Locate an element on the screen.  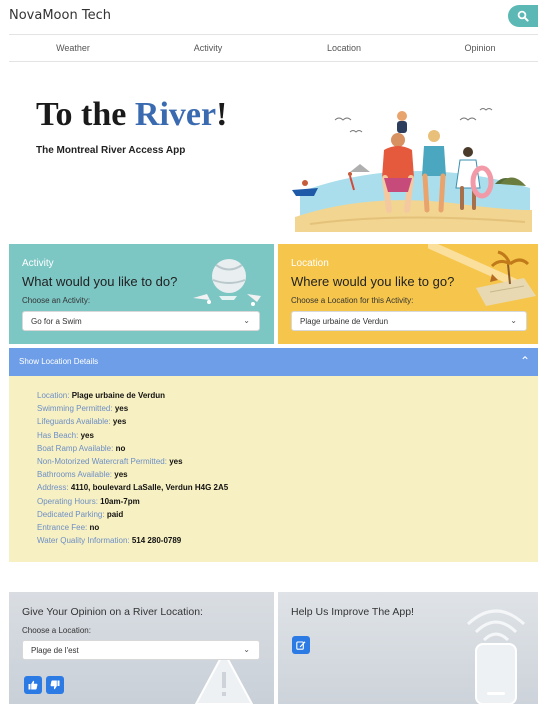
location-details-toggle-label: Show Location Details is located at coordinates (59, 361).